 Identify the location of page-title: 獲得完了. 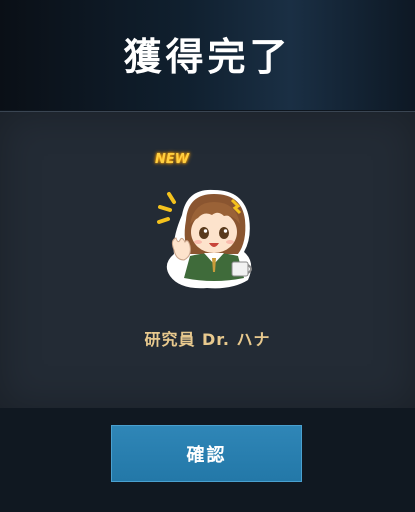
(207, 57).